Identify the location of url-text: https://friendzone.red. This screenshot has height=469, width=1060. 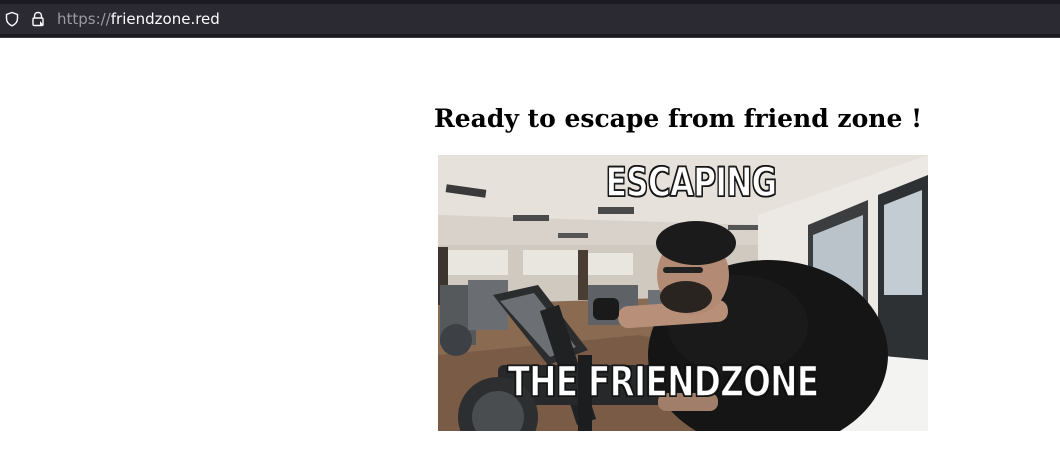
(138, 19).